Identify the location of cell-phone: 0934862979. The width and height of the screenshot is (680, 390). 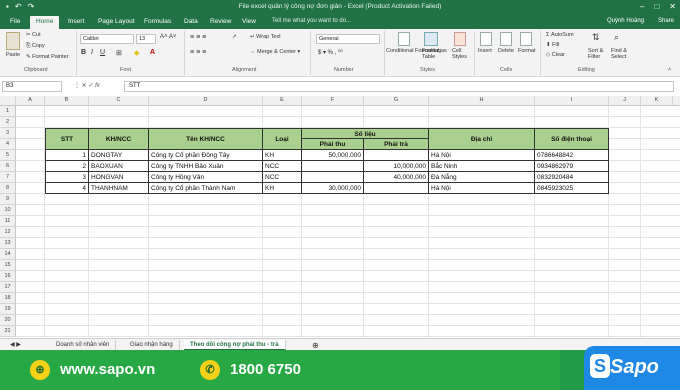
(572, 166).